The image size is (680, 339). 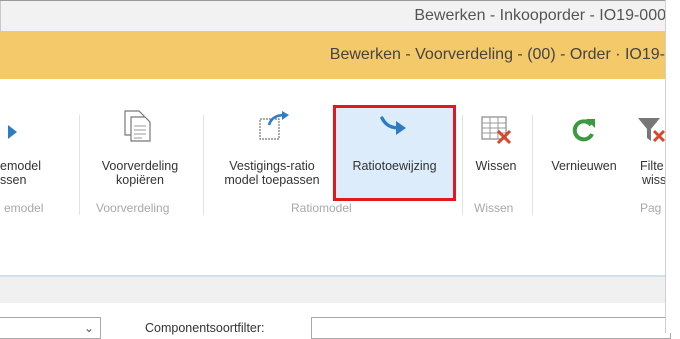 I want to click on copy-document-icon, so click(x=137, y=126).